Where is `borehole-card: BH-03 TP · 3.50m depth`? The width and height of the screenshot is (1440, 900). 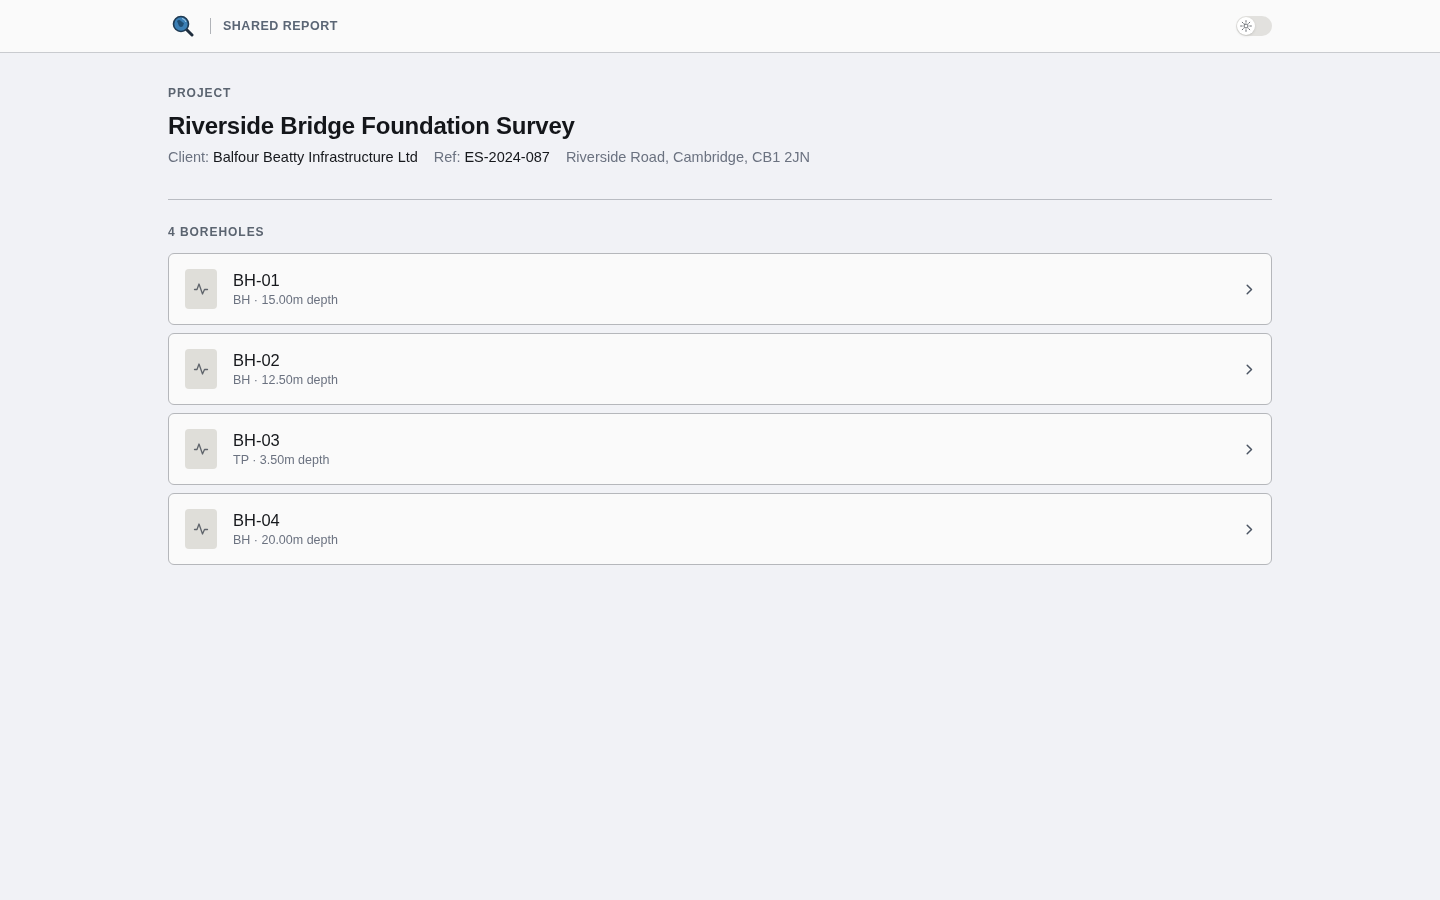 borehole-card: BH-03 TP · 3.50m depth is located at coordinates (720, 449).